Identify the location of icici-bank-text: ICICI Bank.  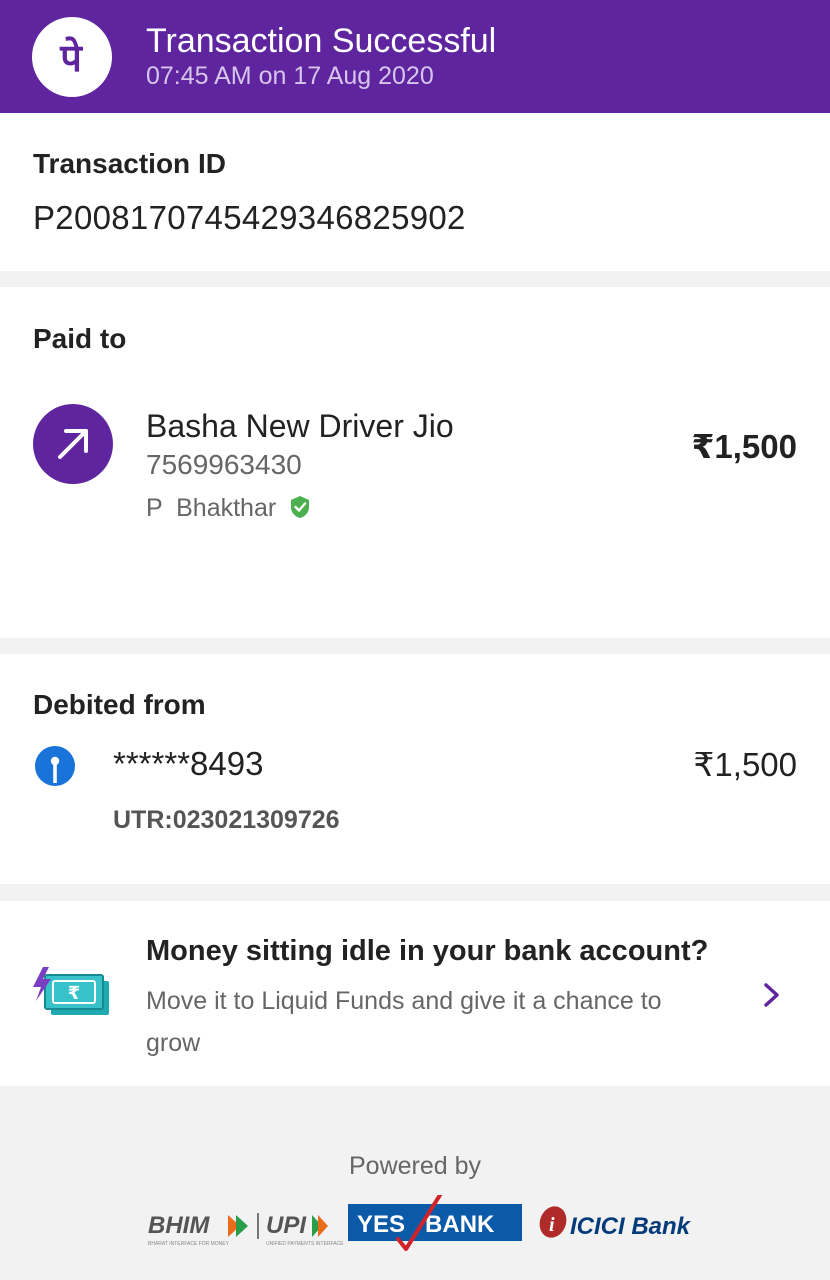
(631, 1226).